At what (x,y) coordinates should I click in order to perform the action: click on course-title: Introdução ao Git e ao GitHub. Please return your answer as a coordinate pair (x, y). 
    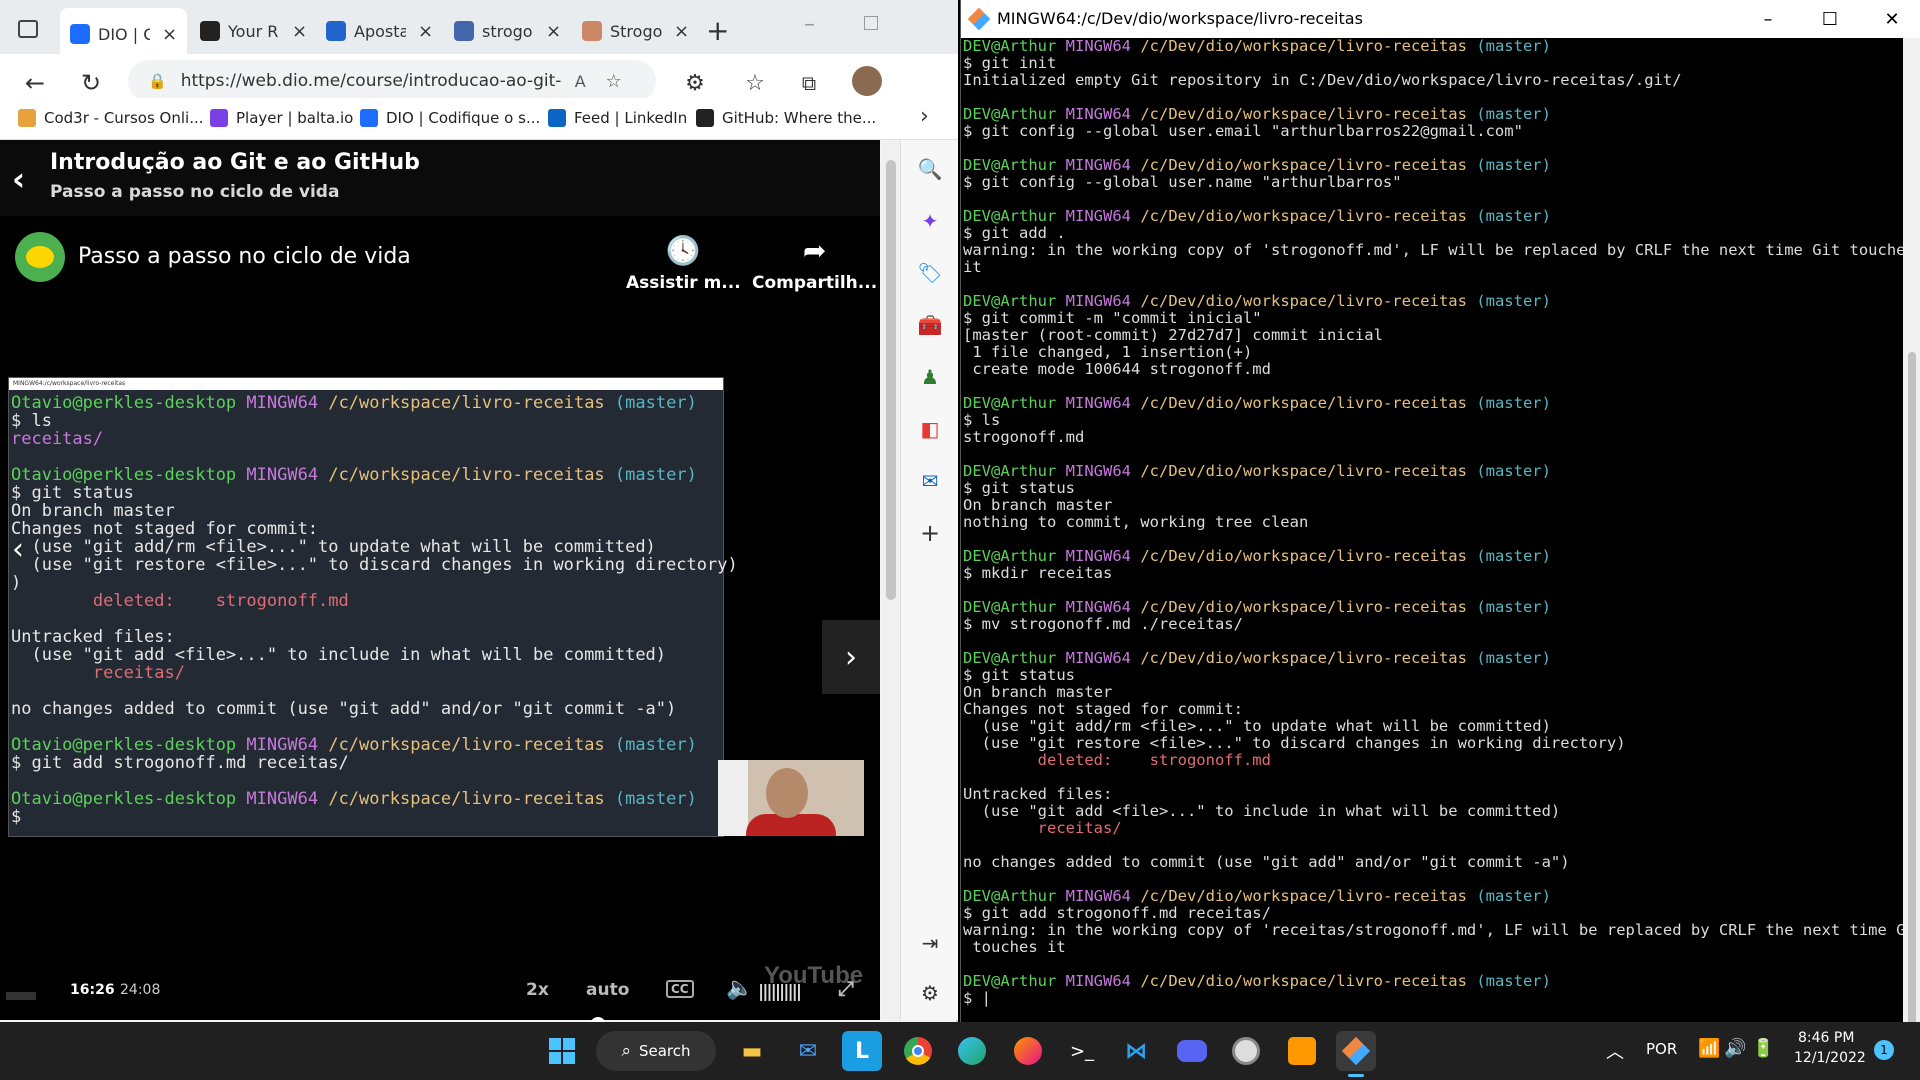
    Looking at the image, I should click on (235, 162).